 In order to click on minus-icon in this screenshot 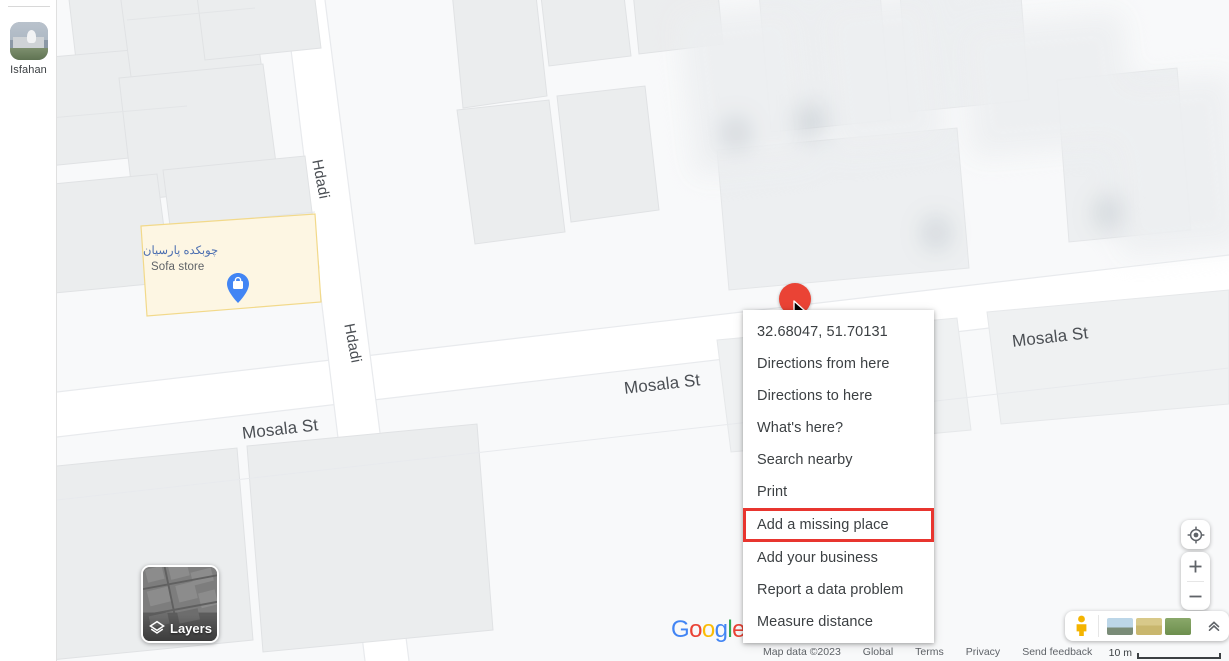, I will do `click(1195, 596)`.